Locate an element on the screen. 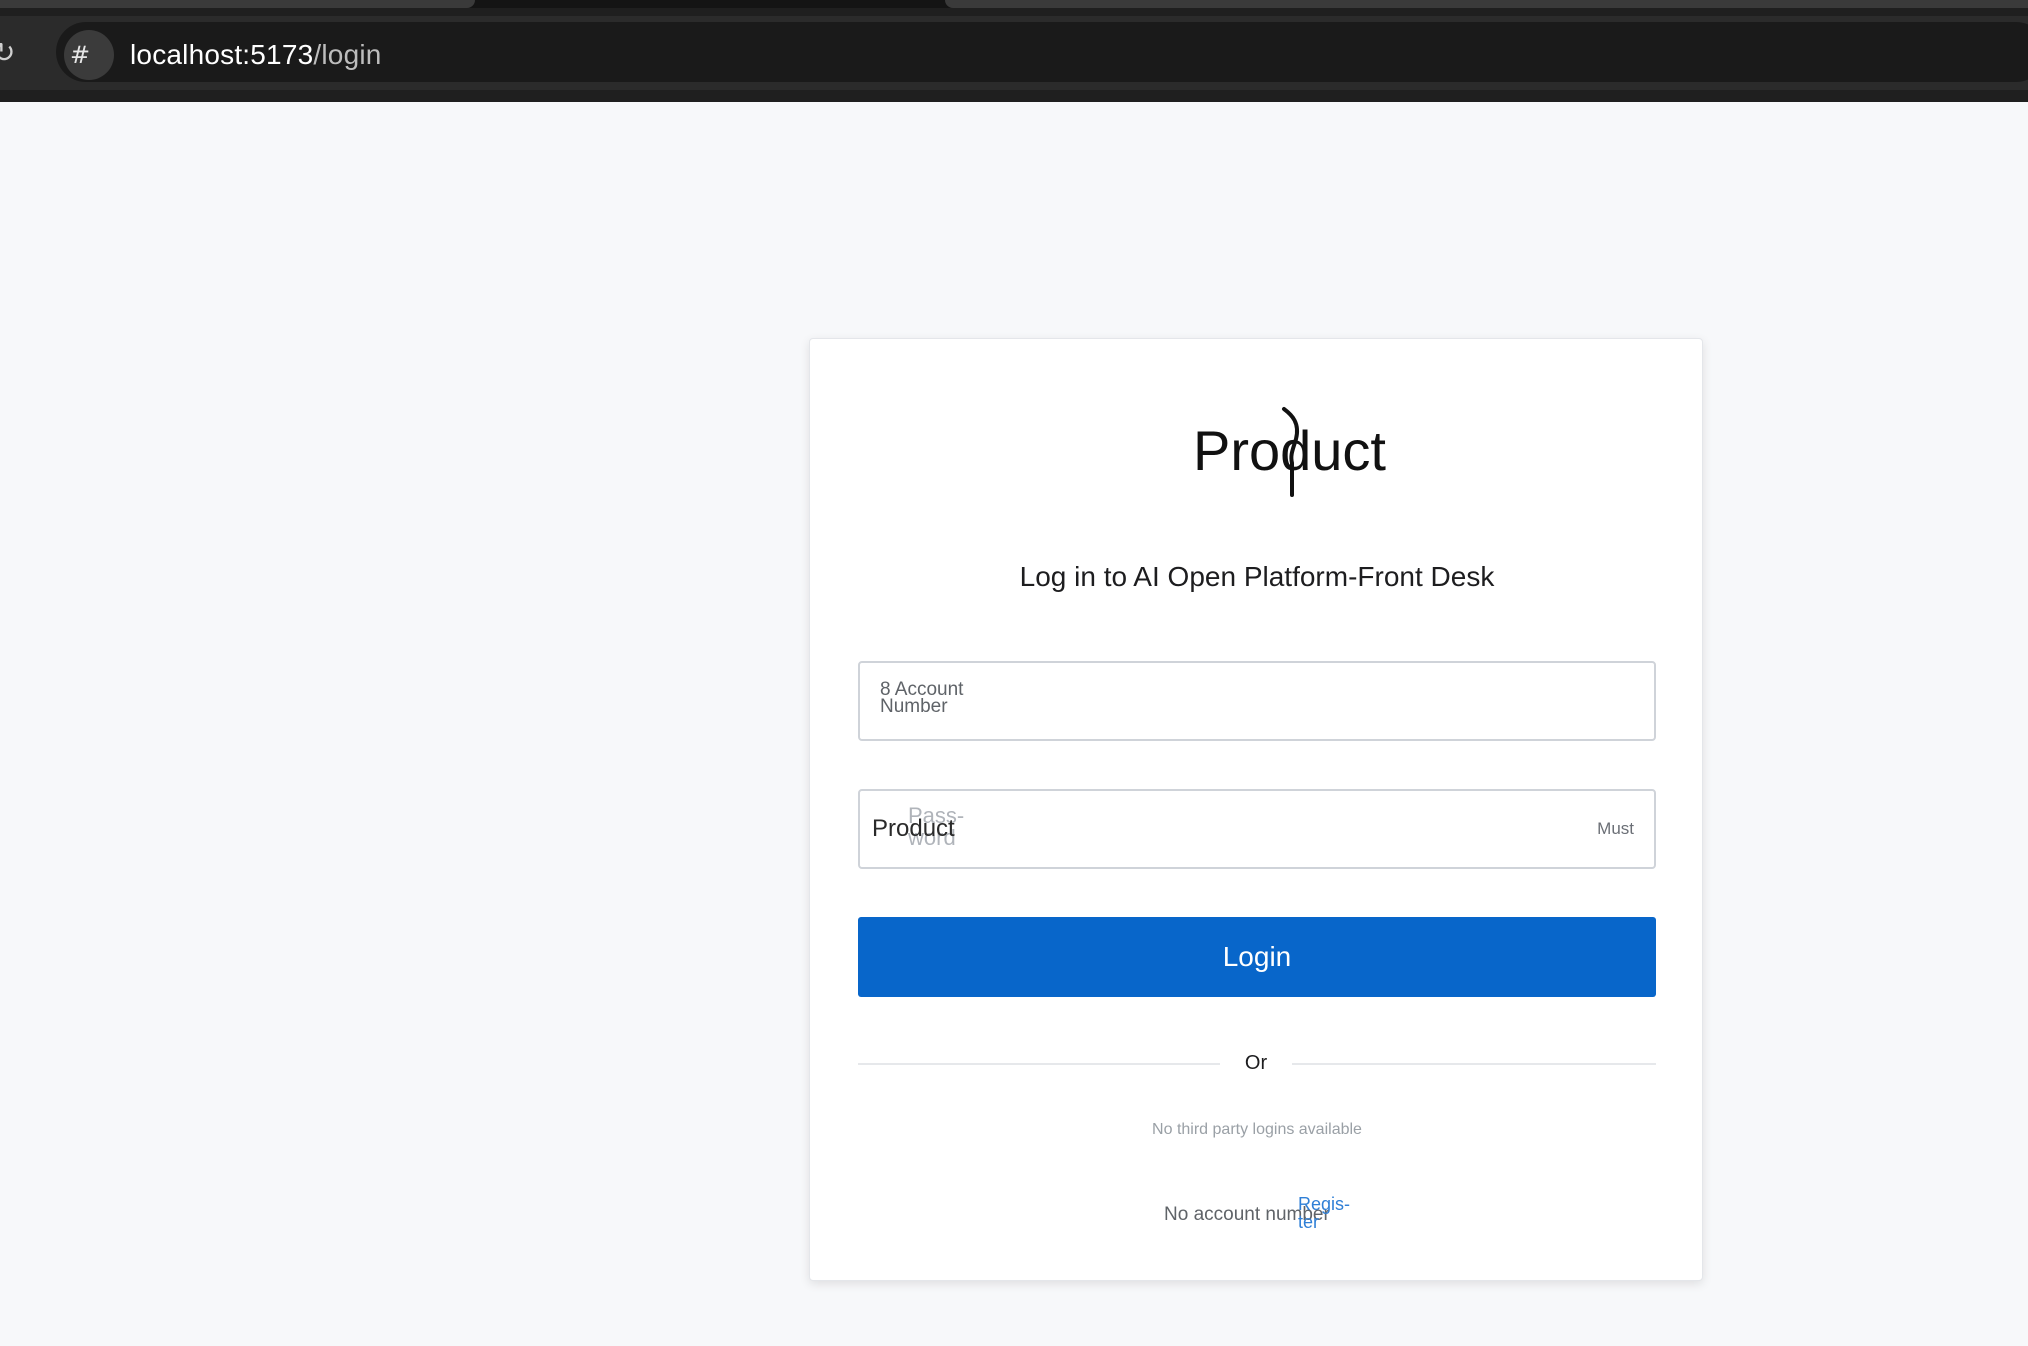 The height and width of the screenshot is (1346, 2028). account-number-field: 8 Account Number is located at coordinates (1257, 701).